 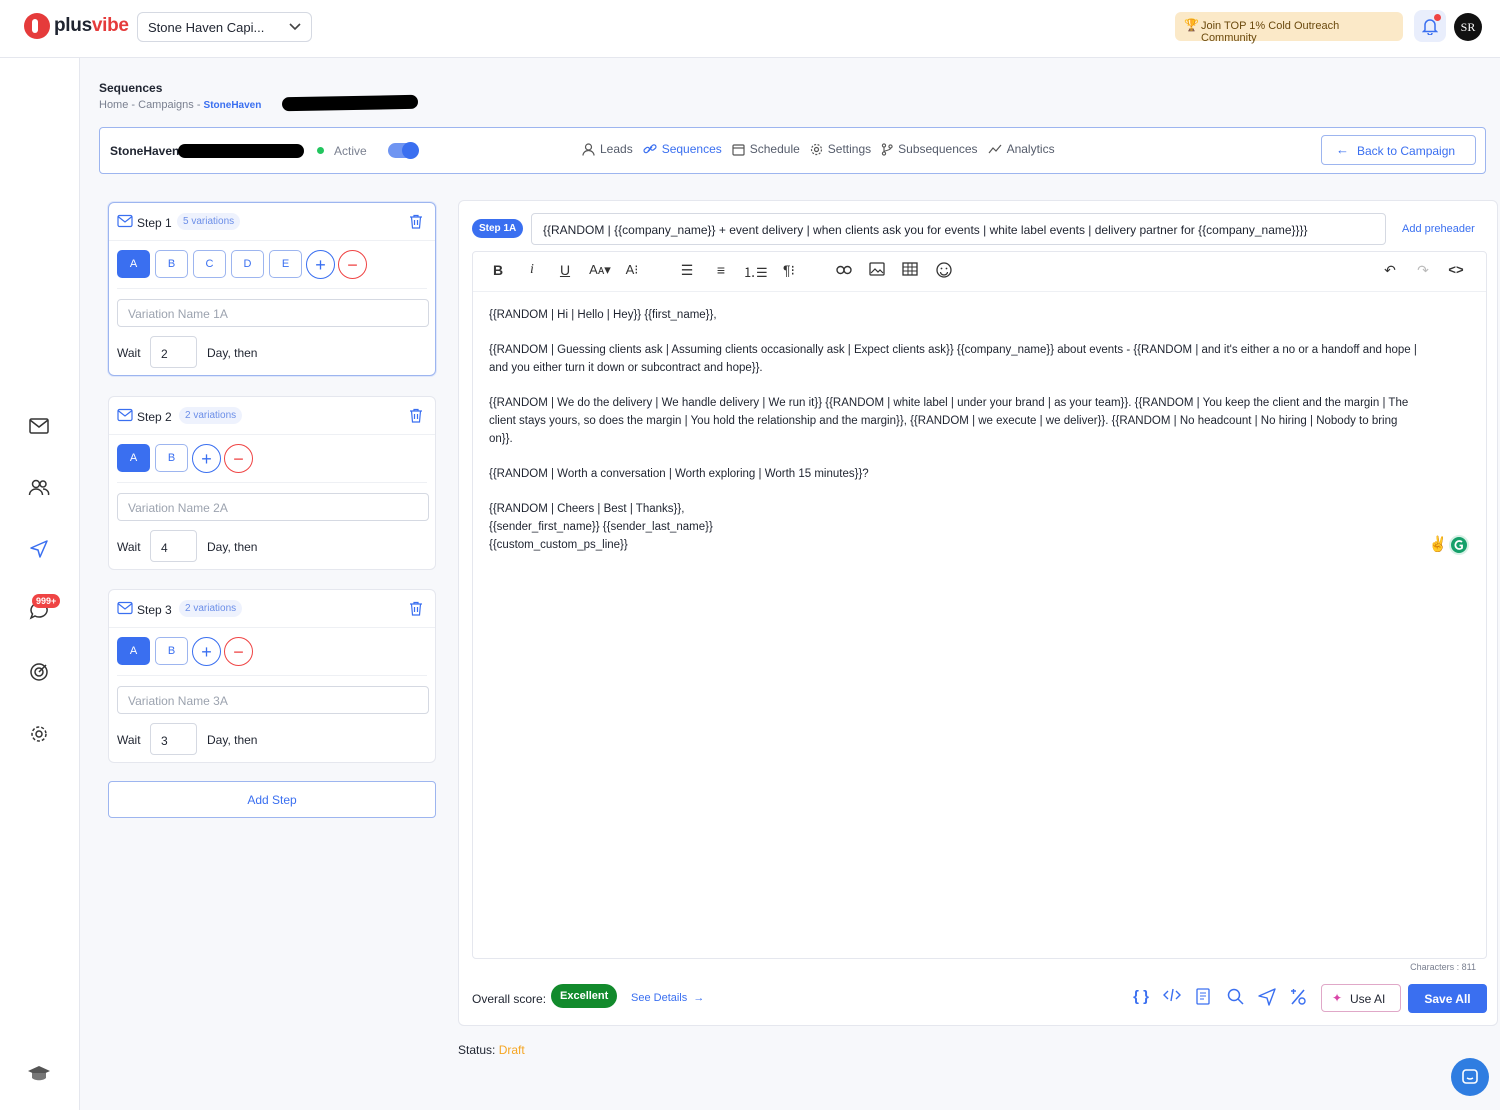 What do you see at coordinates (1438, 545) in the screenshot?
I see `victory-hand-icon: ✌` at bounding box center [1438, 545].